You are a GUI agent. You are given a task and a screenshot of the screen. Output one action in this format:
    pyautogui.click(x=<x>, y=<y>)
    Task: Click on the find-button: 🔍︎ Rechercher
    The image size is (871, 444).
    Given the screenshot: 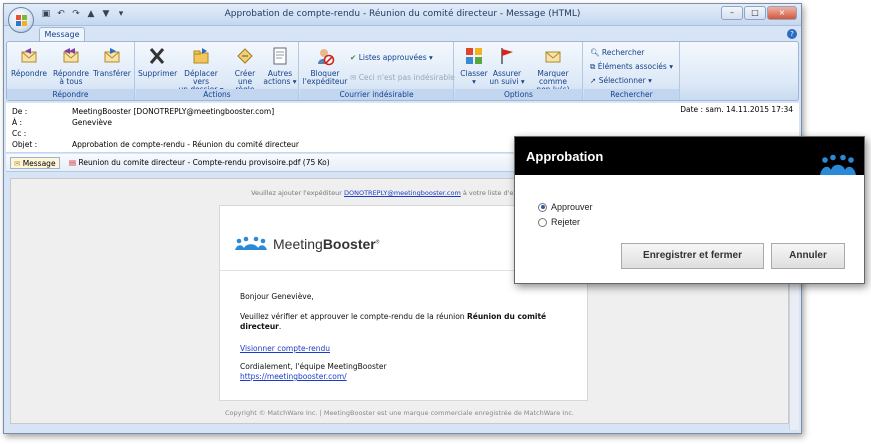 What is the action you would take?
    pyautogui.click(x=617, y=52)
    